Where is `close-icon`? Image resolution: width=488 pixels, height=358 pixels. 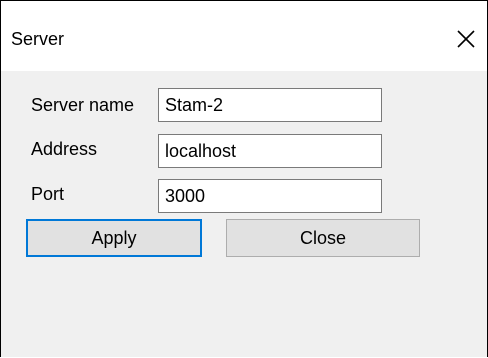 close-icon is located at coordinates (466, 39).